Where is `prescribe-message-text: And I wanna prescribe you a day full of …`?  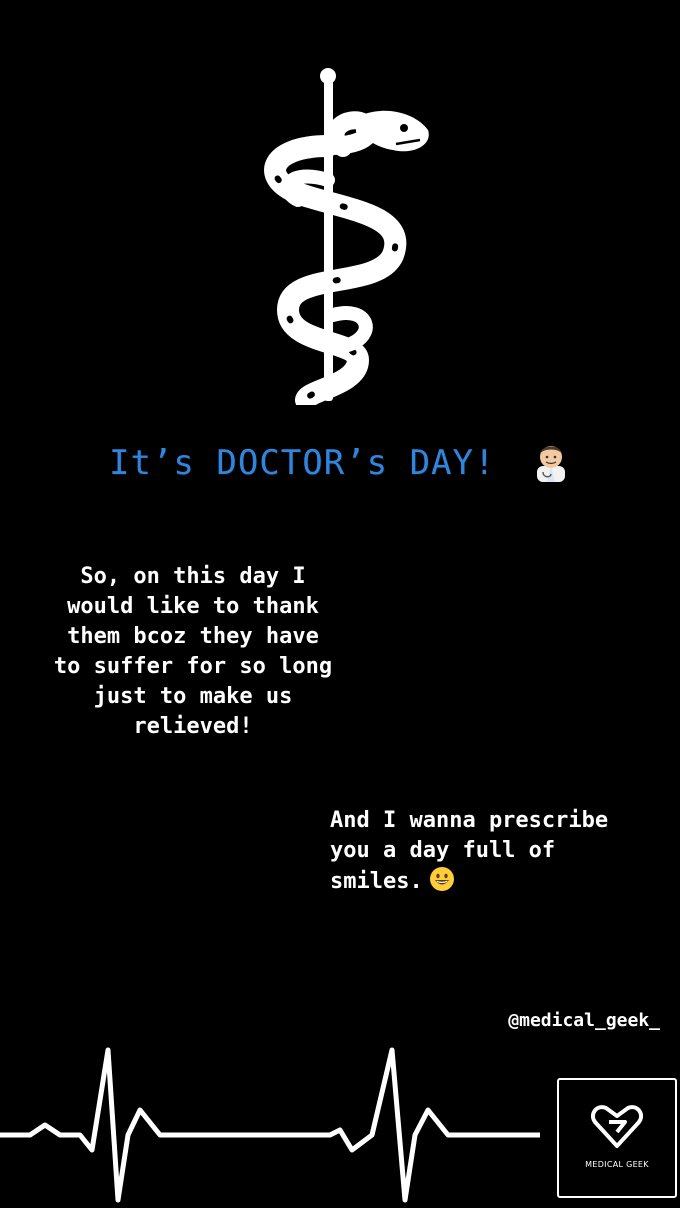
prescribe-message-text: And I wanna prescribe you a day full of … is located at coordinates (469, 851).